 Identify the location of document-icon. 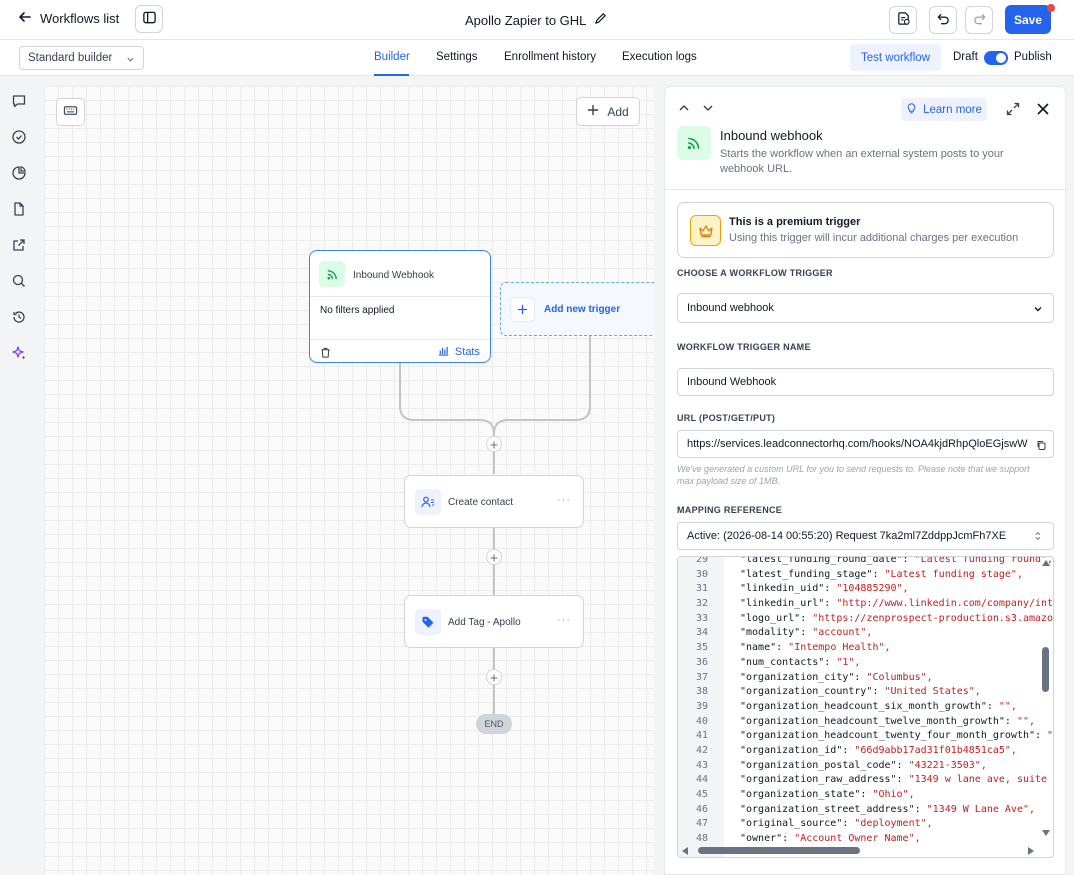
(19, 209).